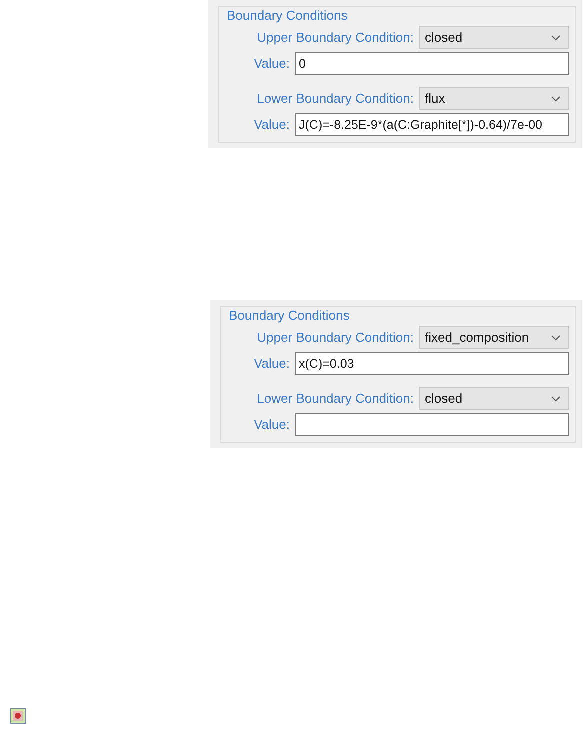 The image size is (586, 731). Describe the element at coordinates (432, 124) in the screenshot. I see `value-field: J(C)=-8.25E-9*(a(C:Graphite[*])-0.64)/7e-00` at that location.